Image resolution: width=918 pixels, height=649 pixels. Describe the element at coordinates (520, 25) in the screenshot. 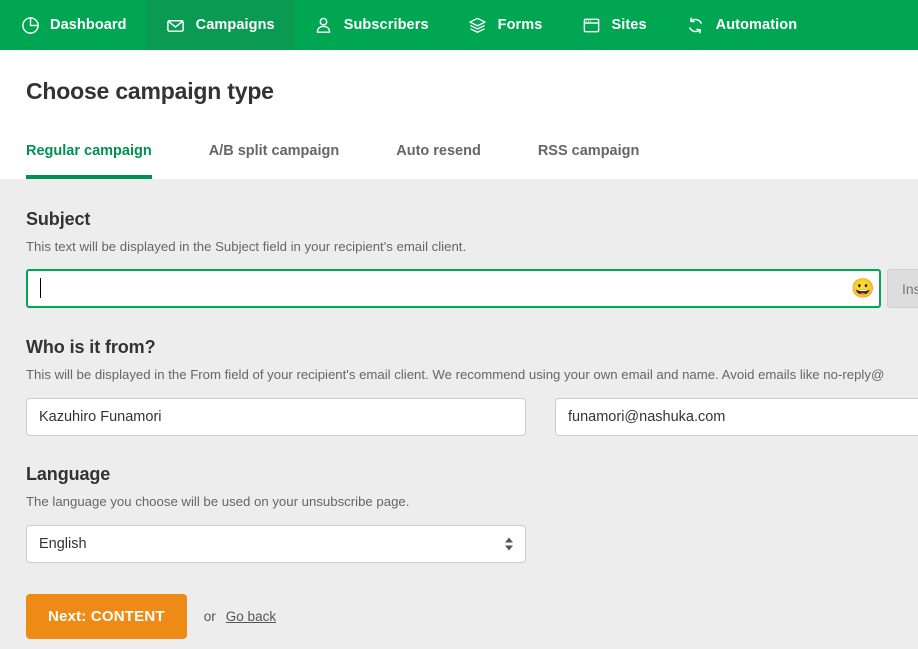

I see `nav-label: Forms` at that location.